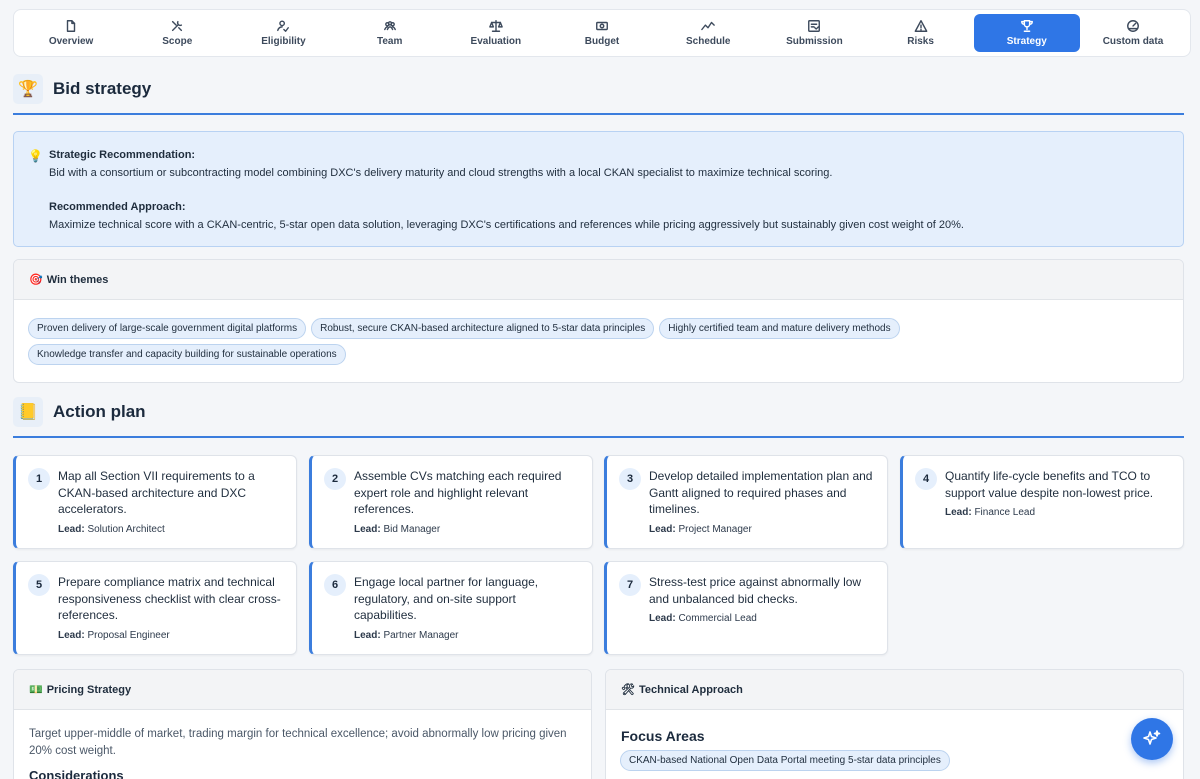  I want to click on action-number: 4, so click(926, 479).